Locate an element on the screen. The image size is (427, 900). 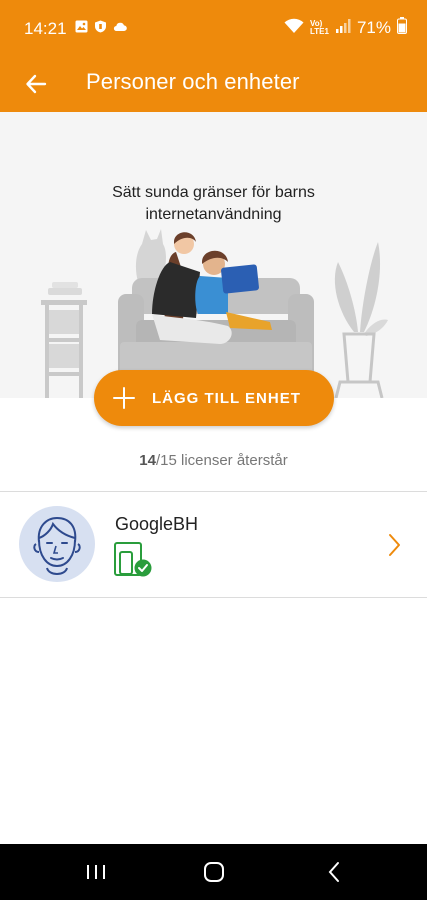
app-bar: Personer och enheter is located at coordinates (213, 84).